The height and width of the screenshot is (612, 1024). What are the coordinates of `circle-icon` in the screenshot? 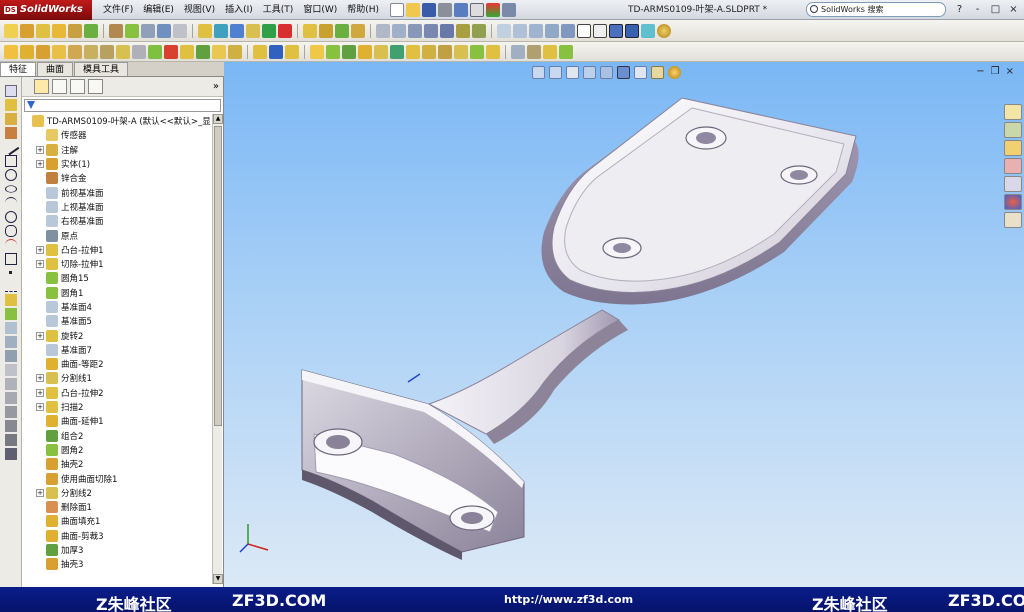 It's located at (10, 175).